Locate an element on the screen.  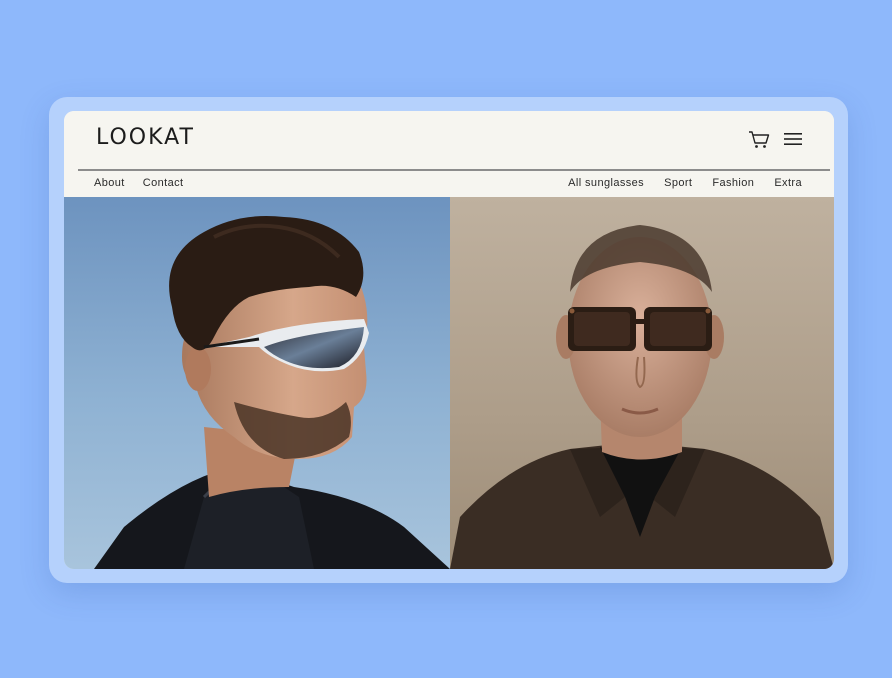
secondary-nav: About Contact is located at coordinates (138, 183).